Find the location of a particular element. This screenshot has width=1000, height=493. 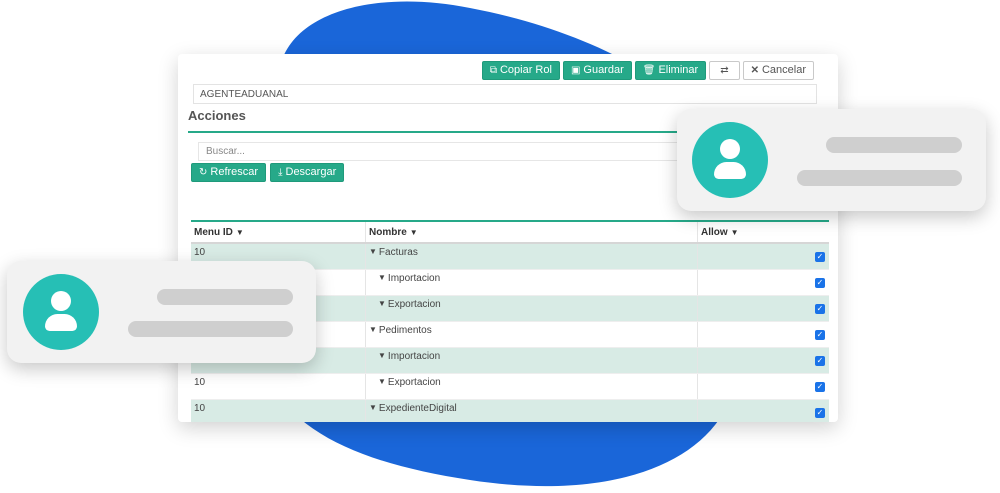

trash-icon: 🗑 is located at coordinates (649, 70).